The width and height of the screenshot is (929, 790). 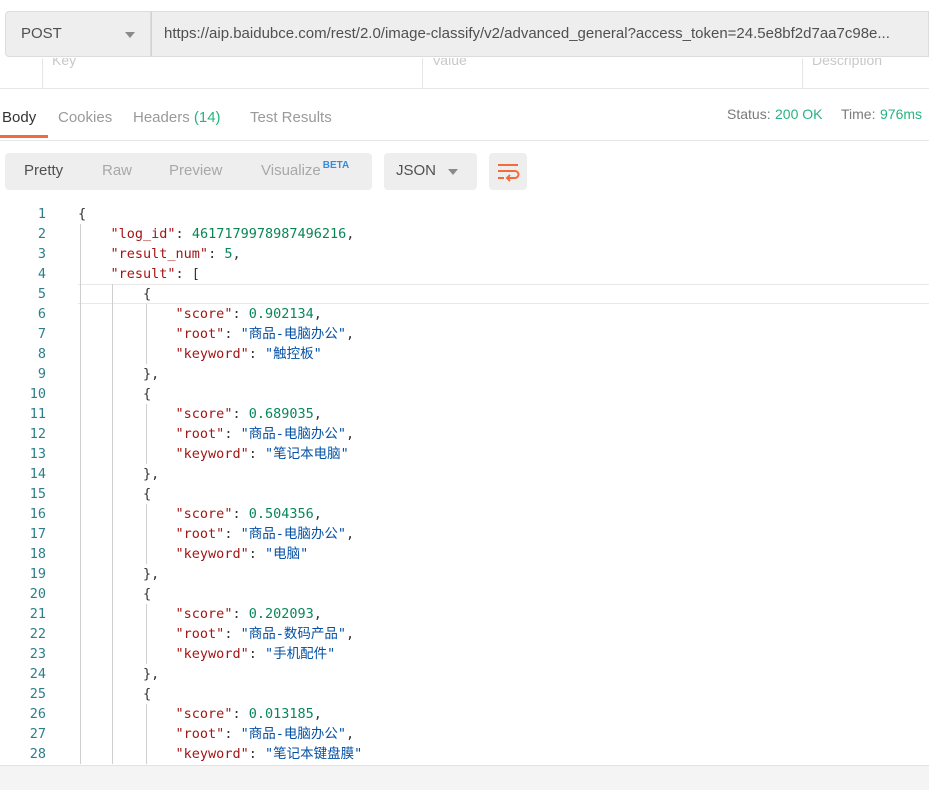 What do you see at coordinates (37, 454) in the screenshot?
I see `line-number: 13` at bounding box center [37, 454].